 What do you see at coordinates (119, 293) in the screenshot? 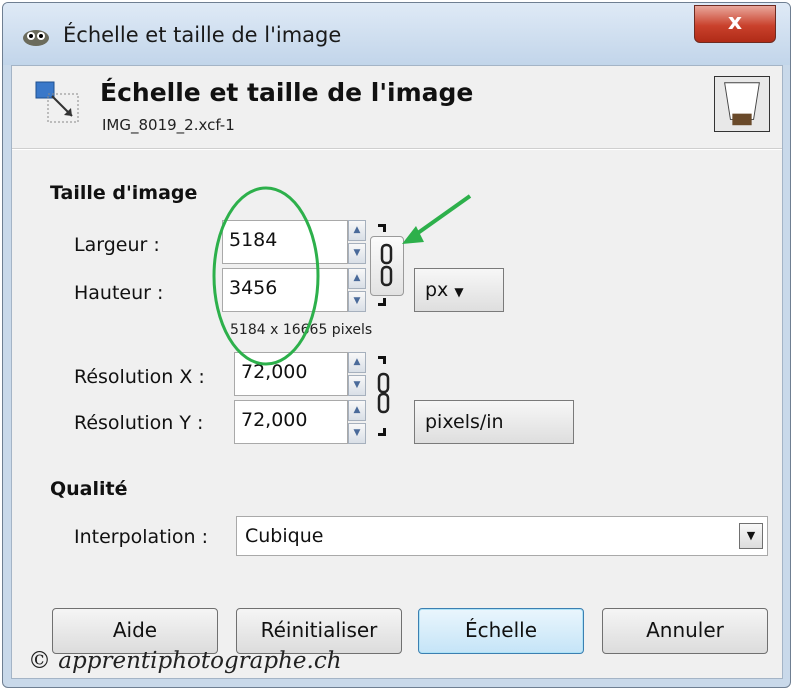
I see `height-label: Hauteur :` at bounding box center [119, 293].